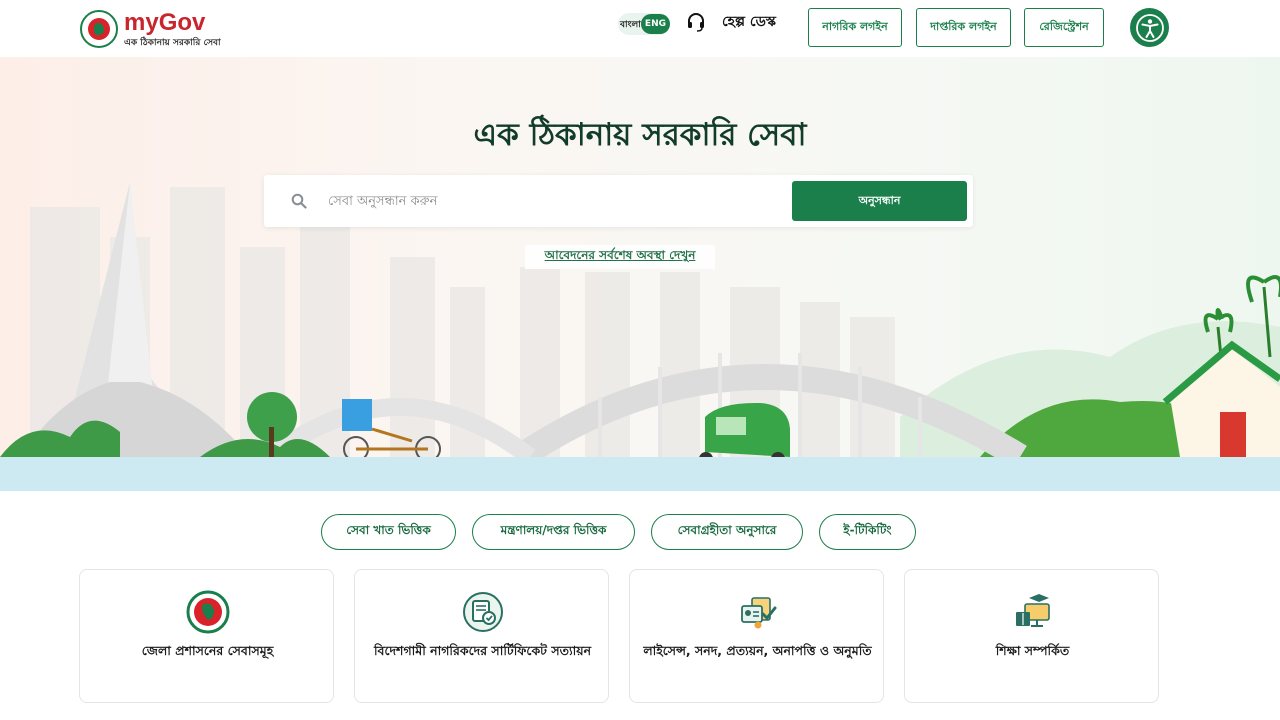 Image resolution: width=1280 pixels, height=720 pixels. Describe the element at coordinates (483, 612) in the screenshot. I see `certificate-icon` at that location.